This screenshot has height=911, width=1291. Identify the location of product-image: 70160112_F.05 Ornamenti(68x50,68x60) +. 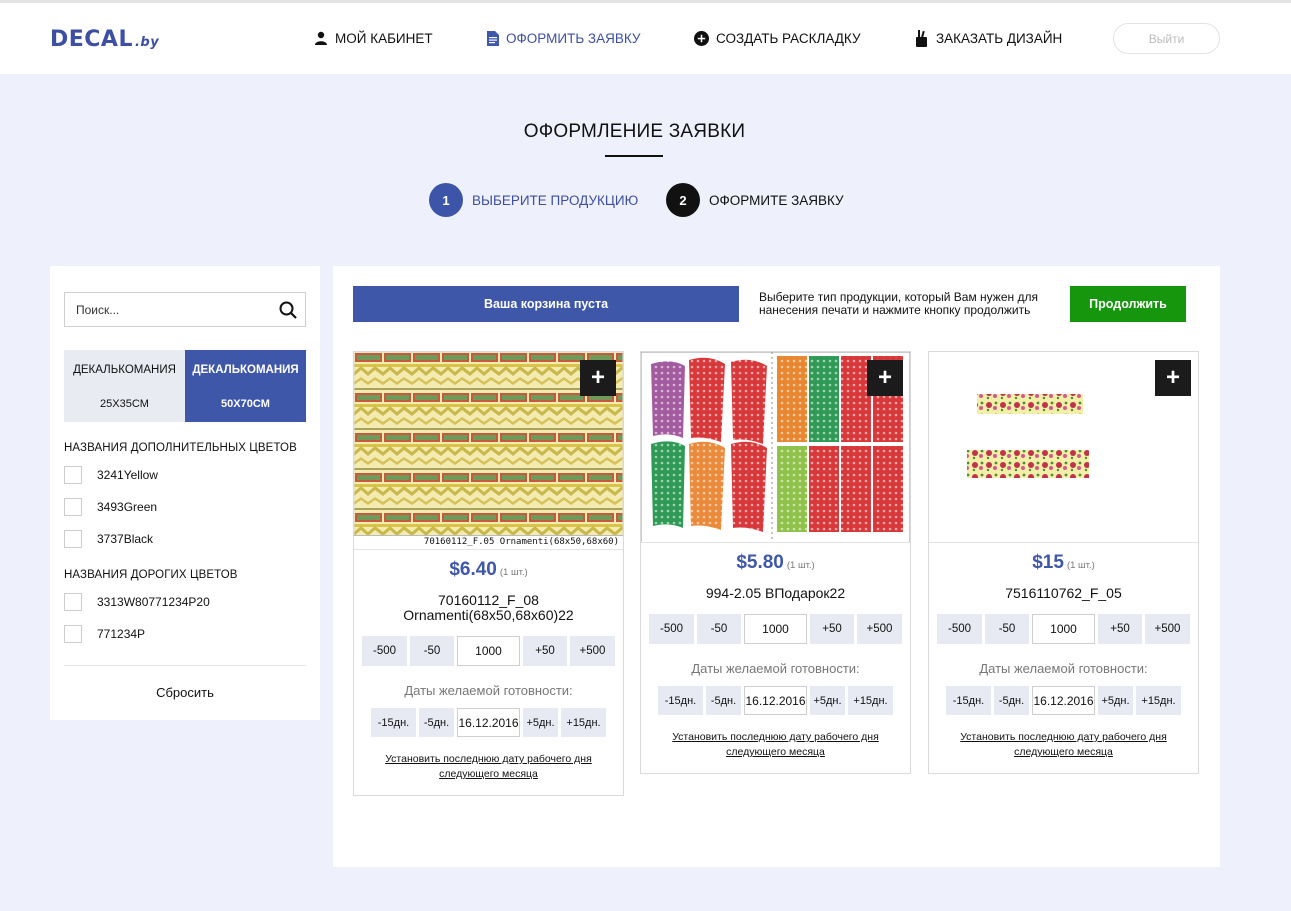
(488, 451).